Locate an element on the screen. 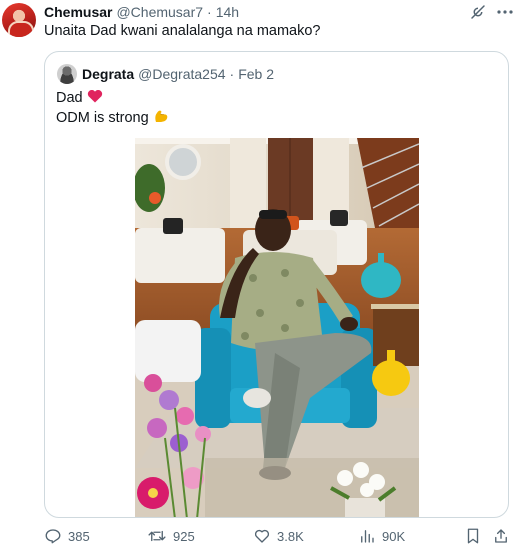 The image size is (521, 559). reply-icon is located at coordinates (53, 536).